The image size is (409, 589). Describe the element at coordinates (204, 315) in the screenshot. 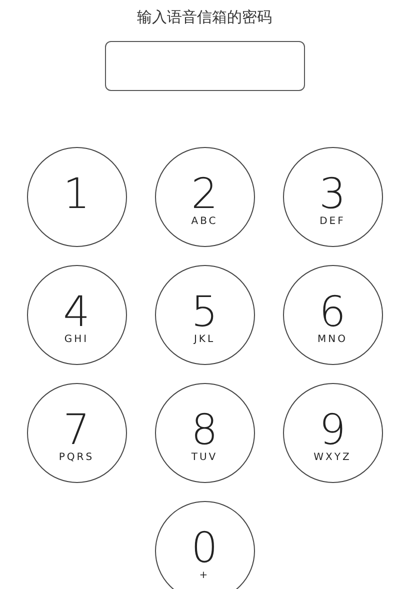

I see `keypad-key: 5 JKL` at that location.